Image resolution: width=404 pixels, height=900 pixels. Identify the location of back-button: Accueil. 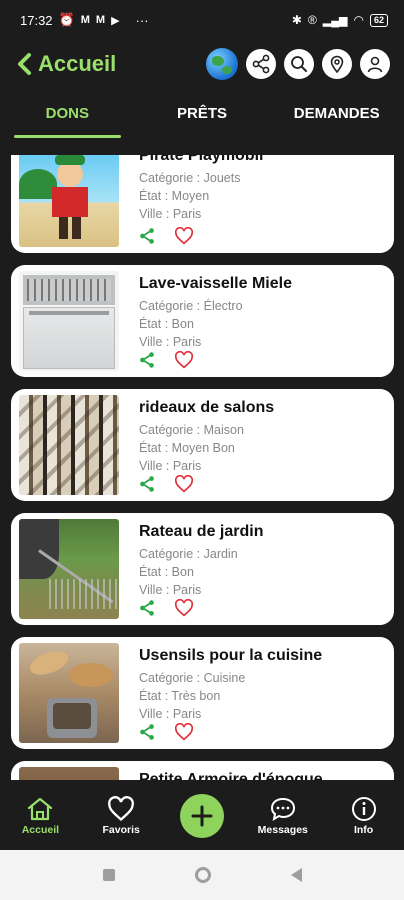
(66, 64).